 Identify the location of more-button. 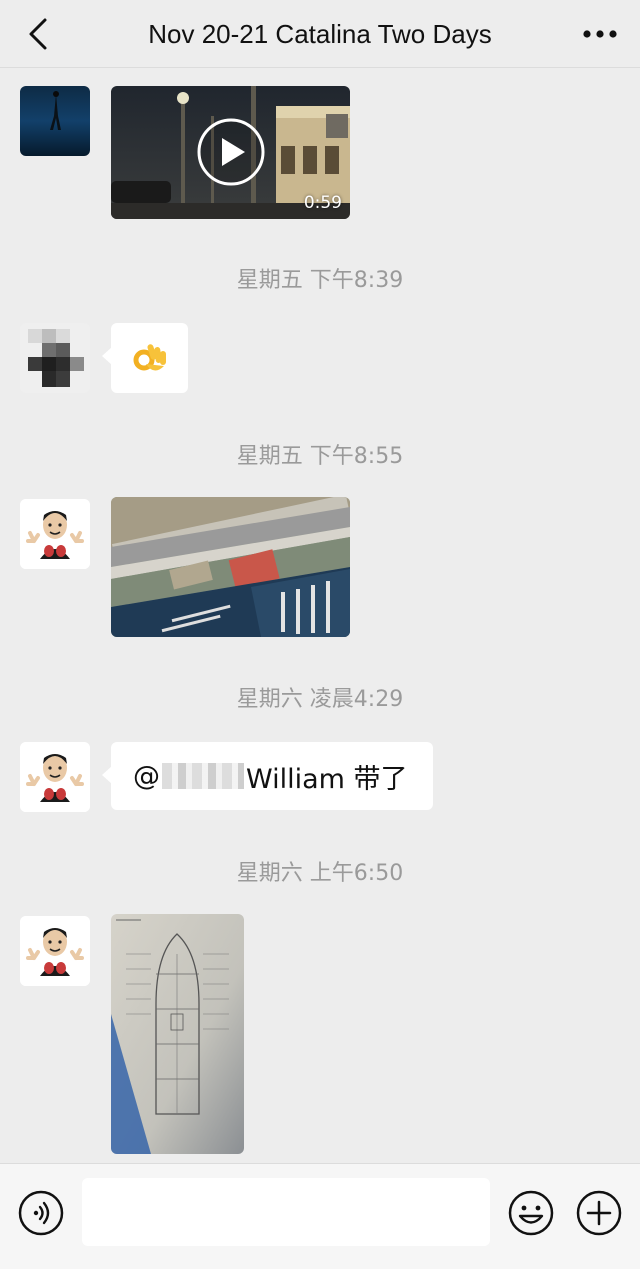
(600, 34).